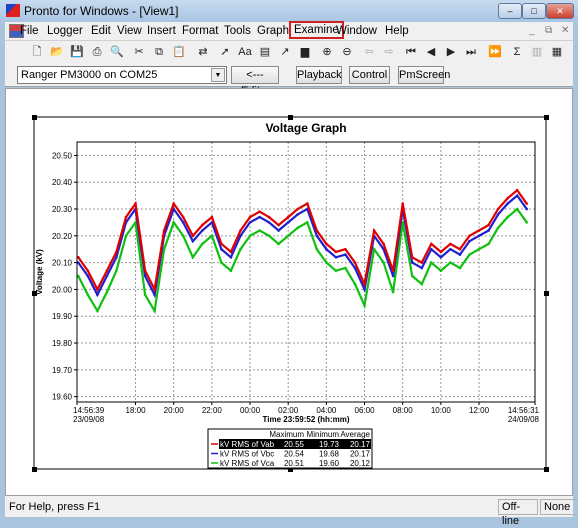  What do you see at coordinates (517, 52) in the screenshot?
I see `sum-icon: Σ` at bounding box center [517, 52].